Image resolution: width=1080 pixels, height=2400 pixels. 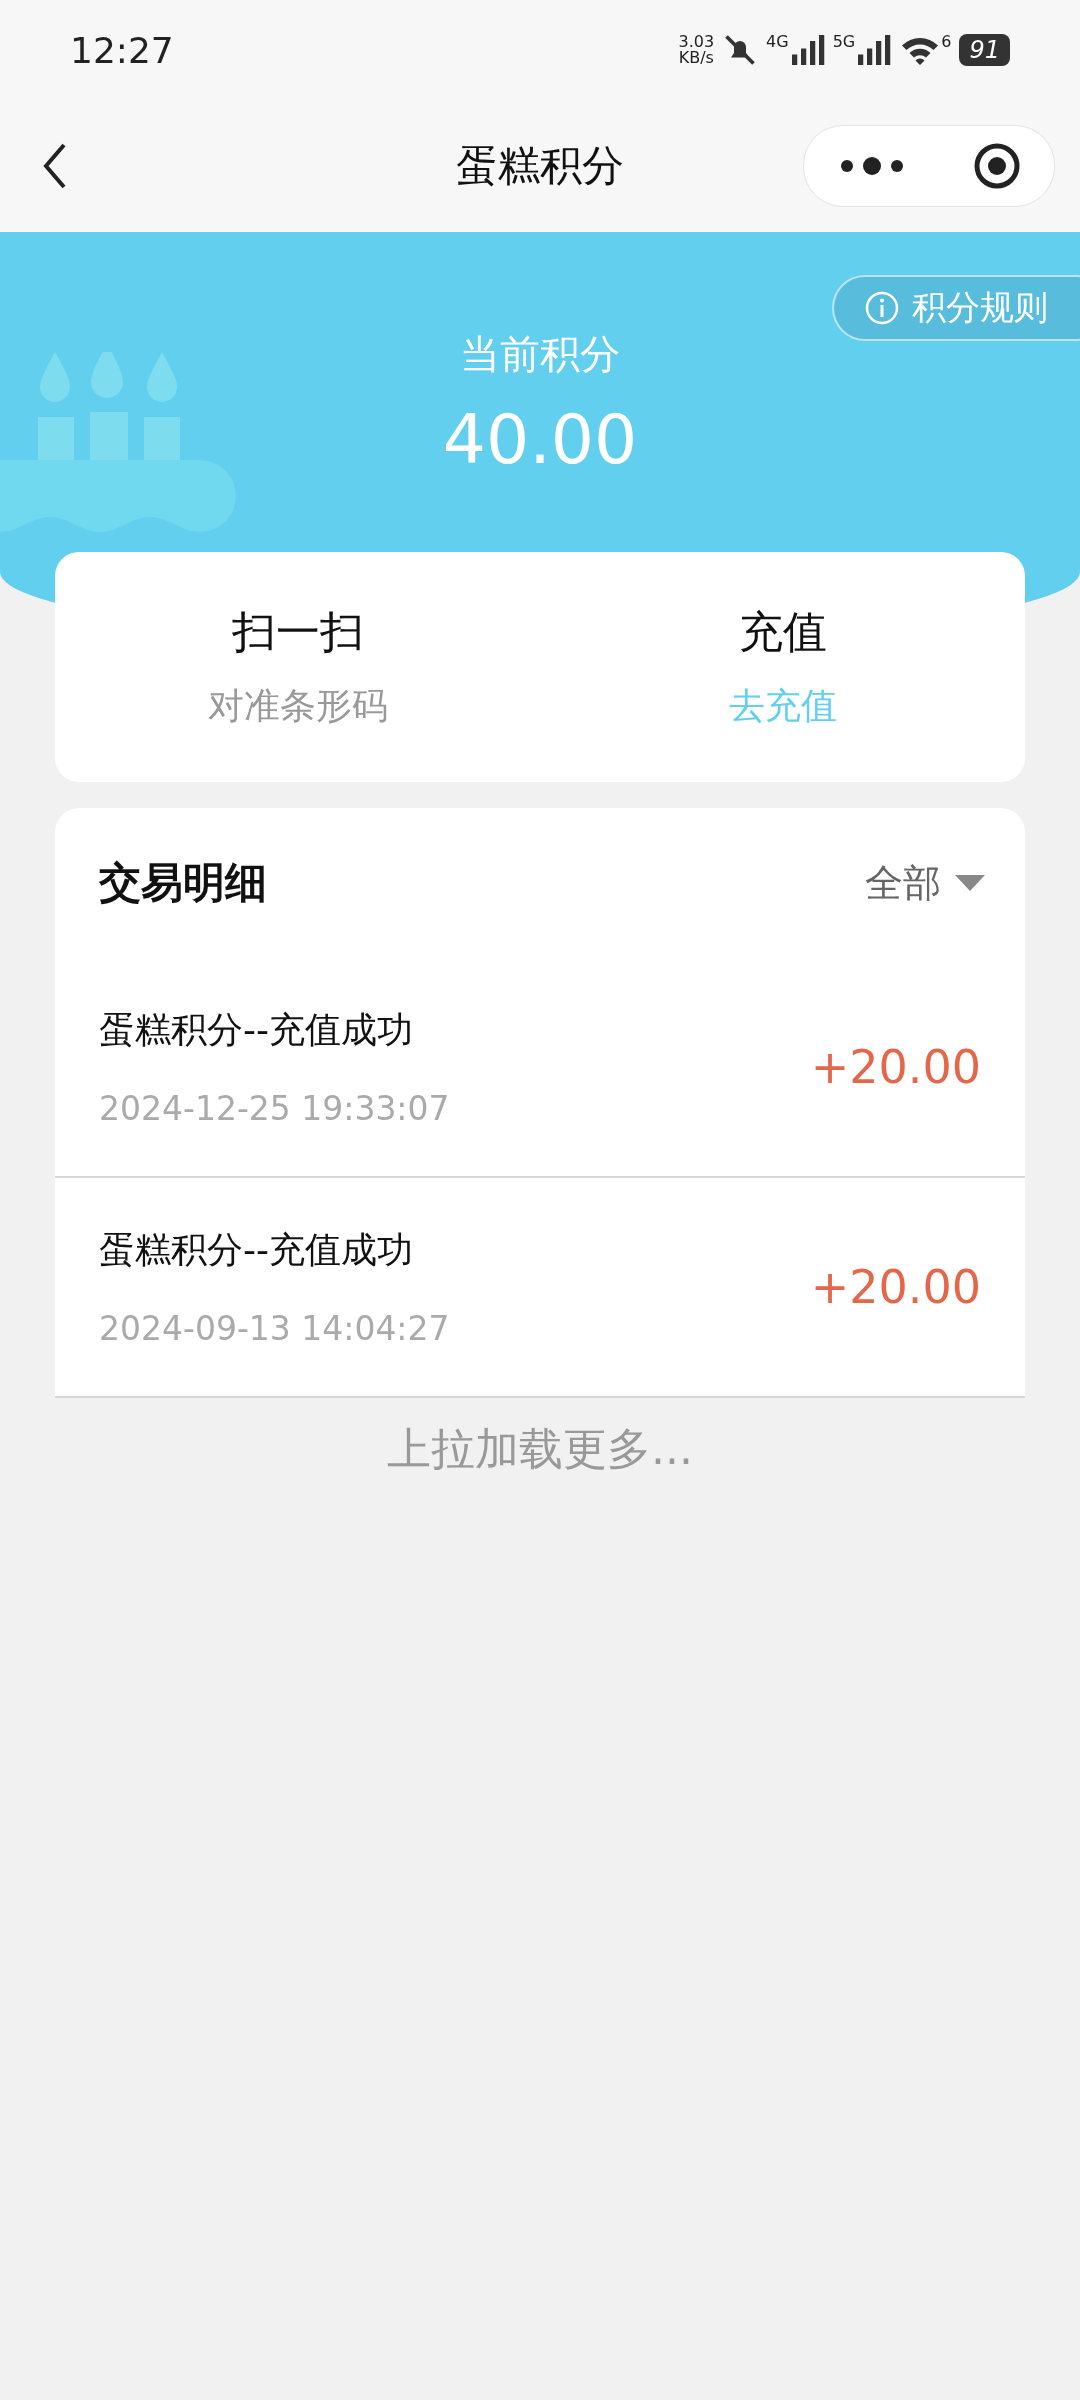 What do you see at coordinates (777, 41) in the screenshot?
I see `network-type: 4G` at bounding box center [777, 41].